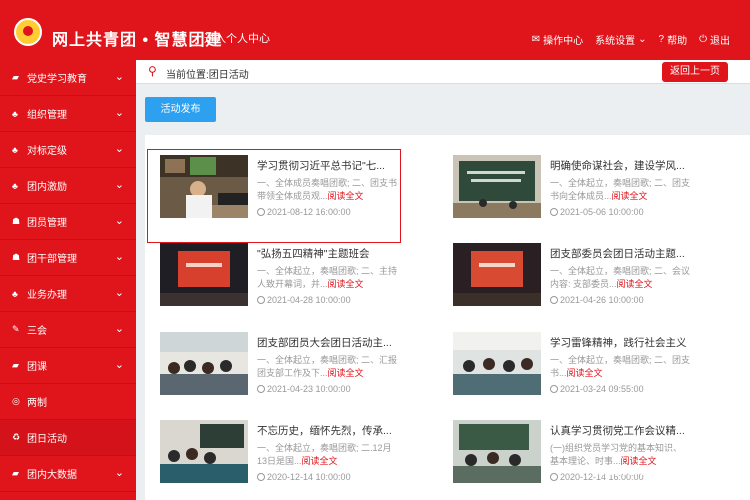 Image resolution: width=750 pixels, height=500 pixels. Describe the element at coordinates (620, 342) in the screenshot. I see `activity-title: 学习雷锋精神，践行社会主义` at that location.